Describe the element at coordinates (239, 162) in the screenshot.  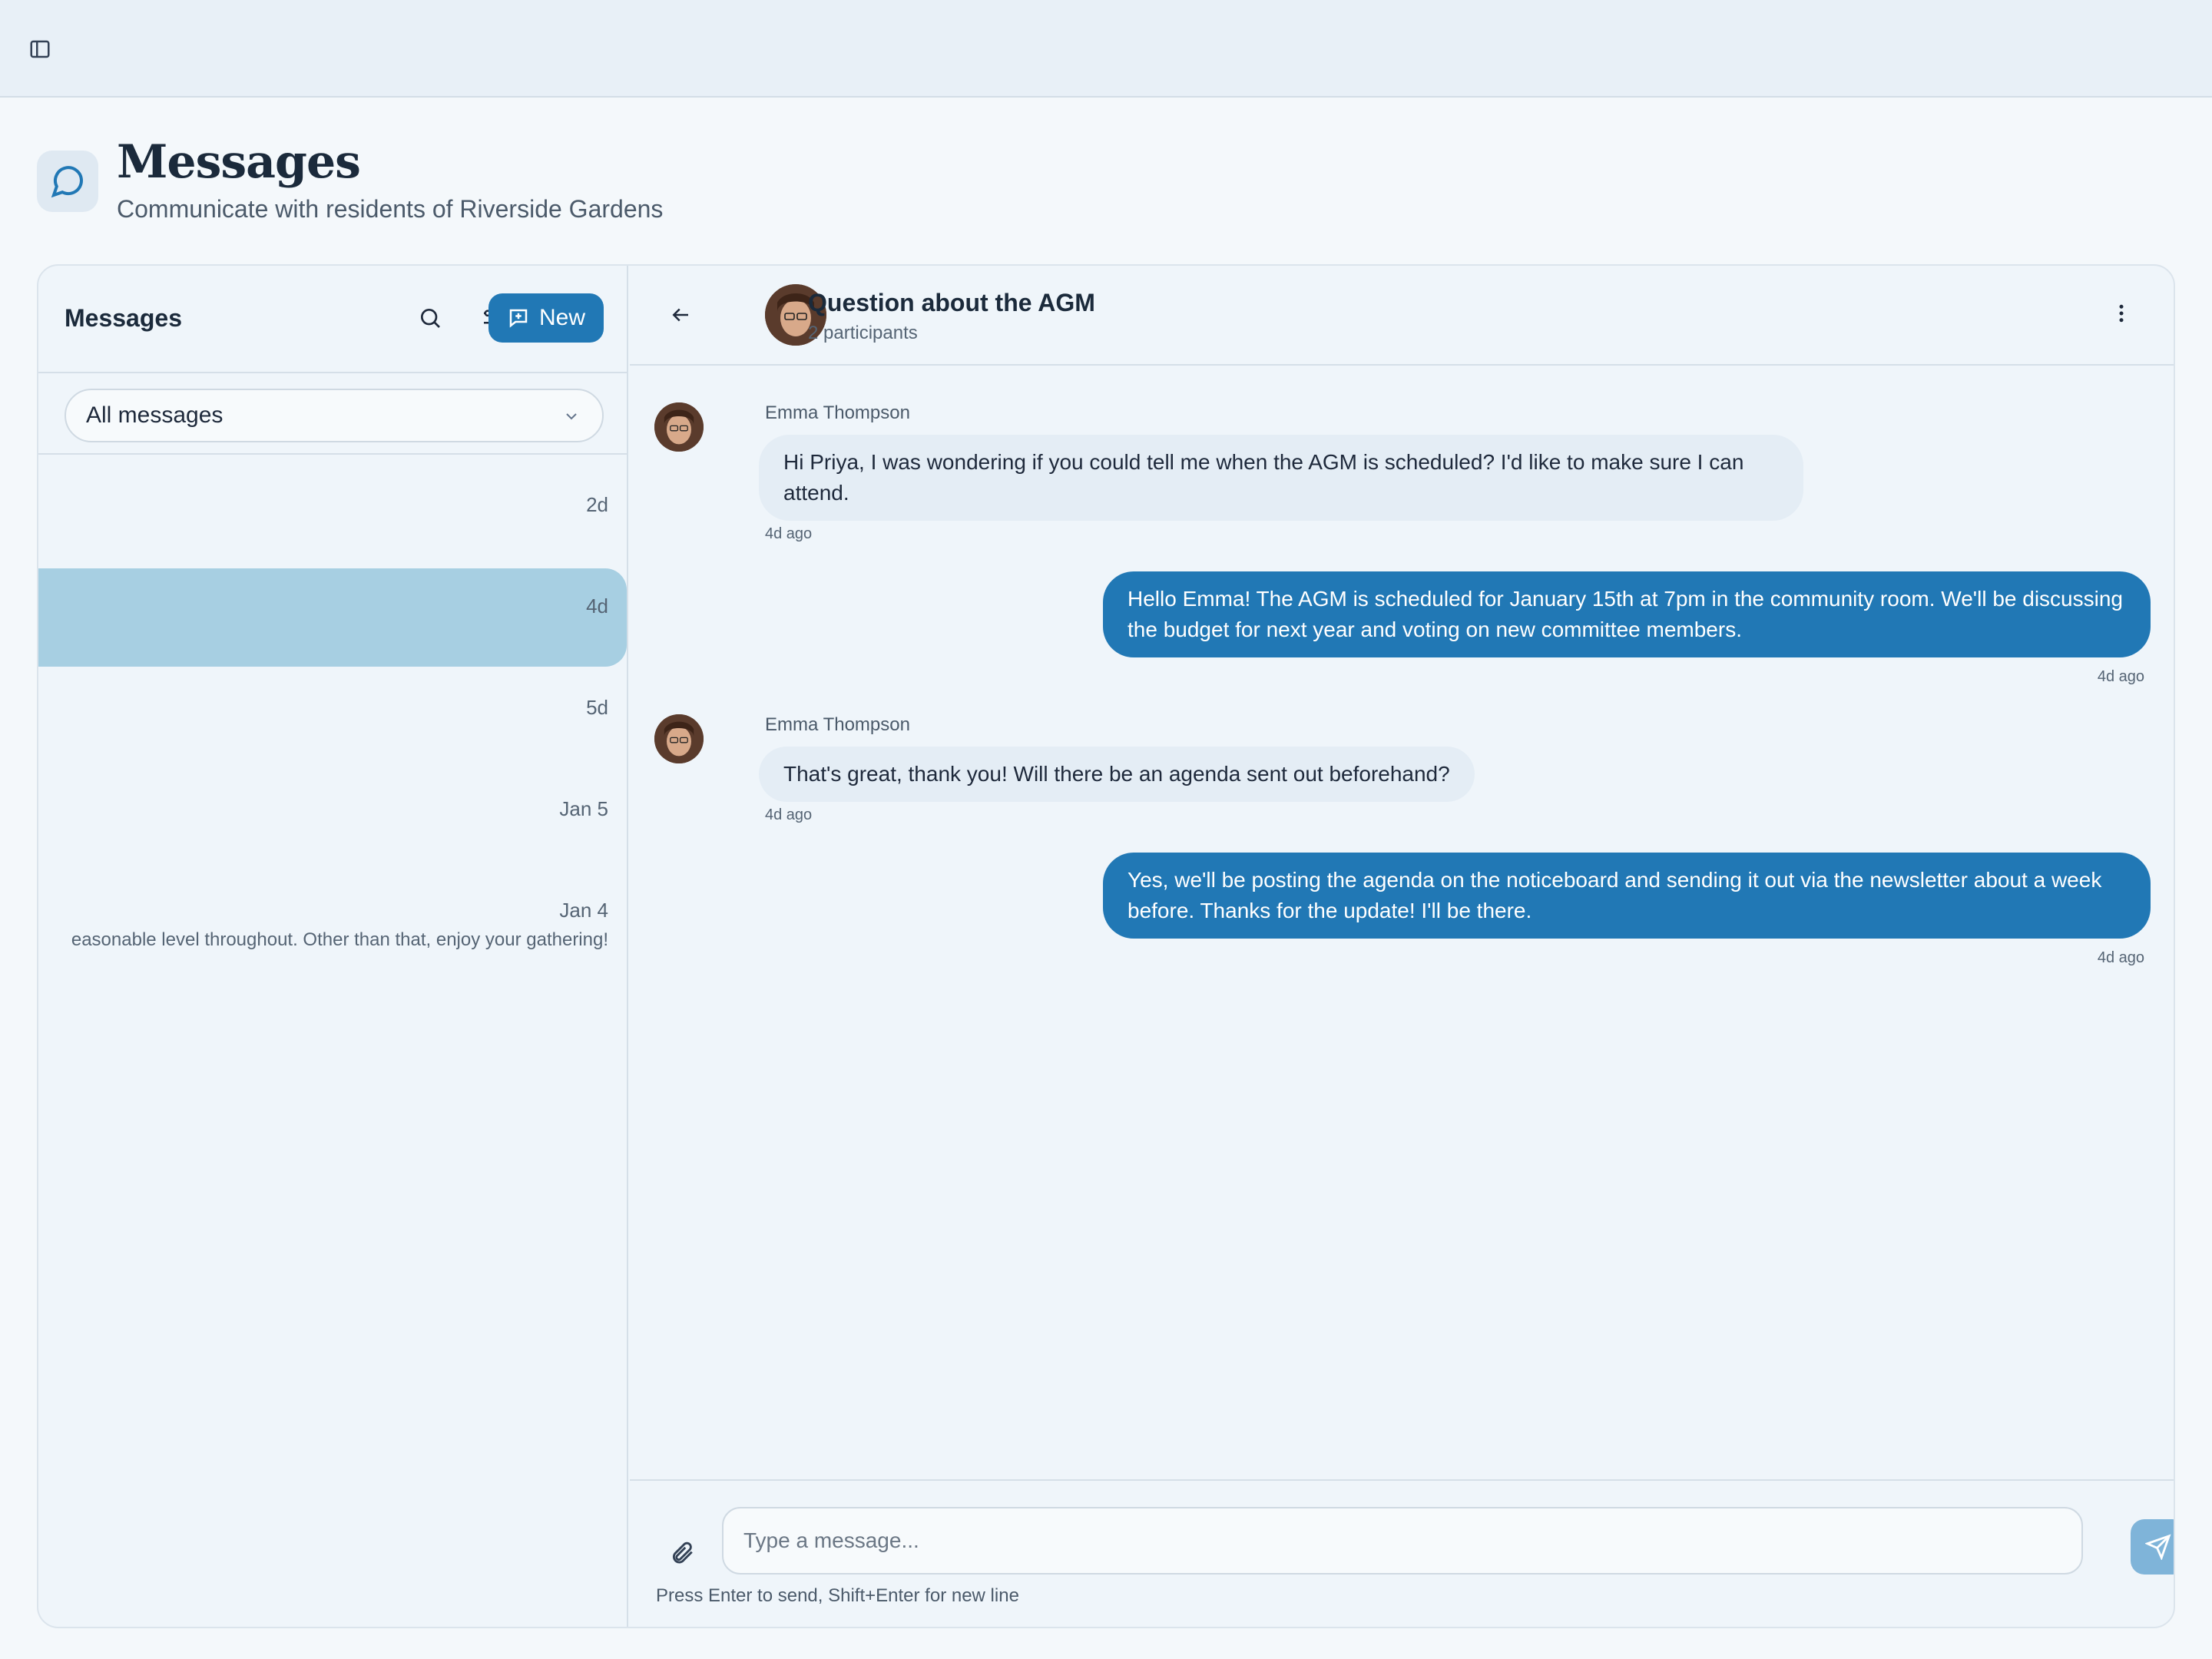
I see `page-title: Messages` at that location.